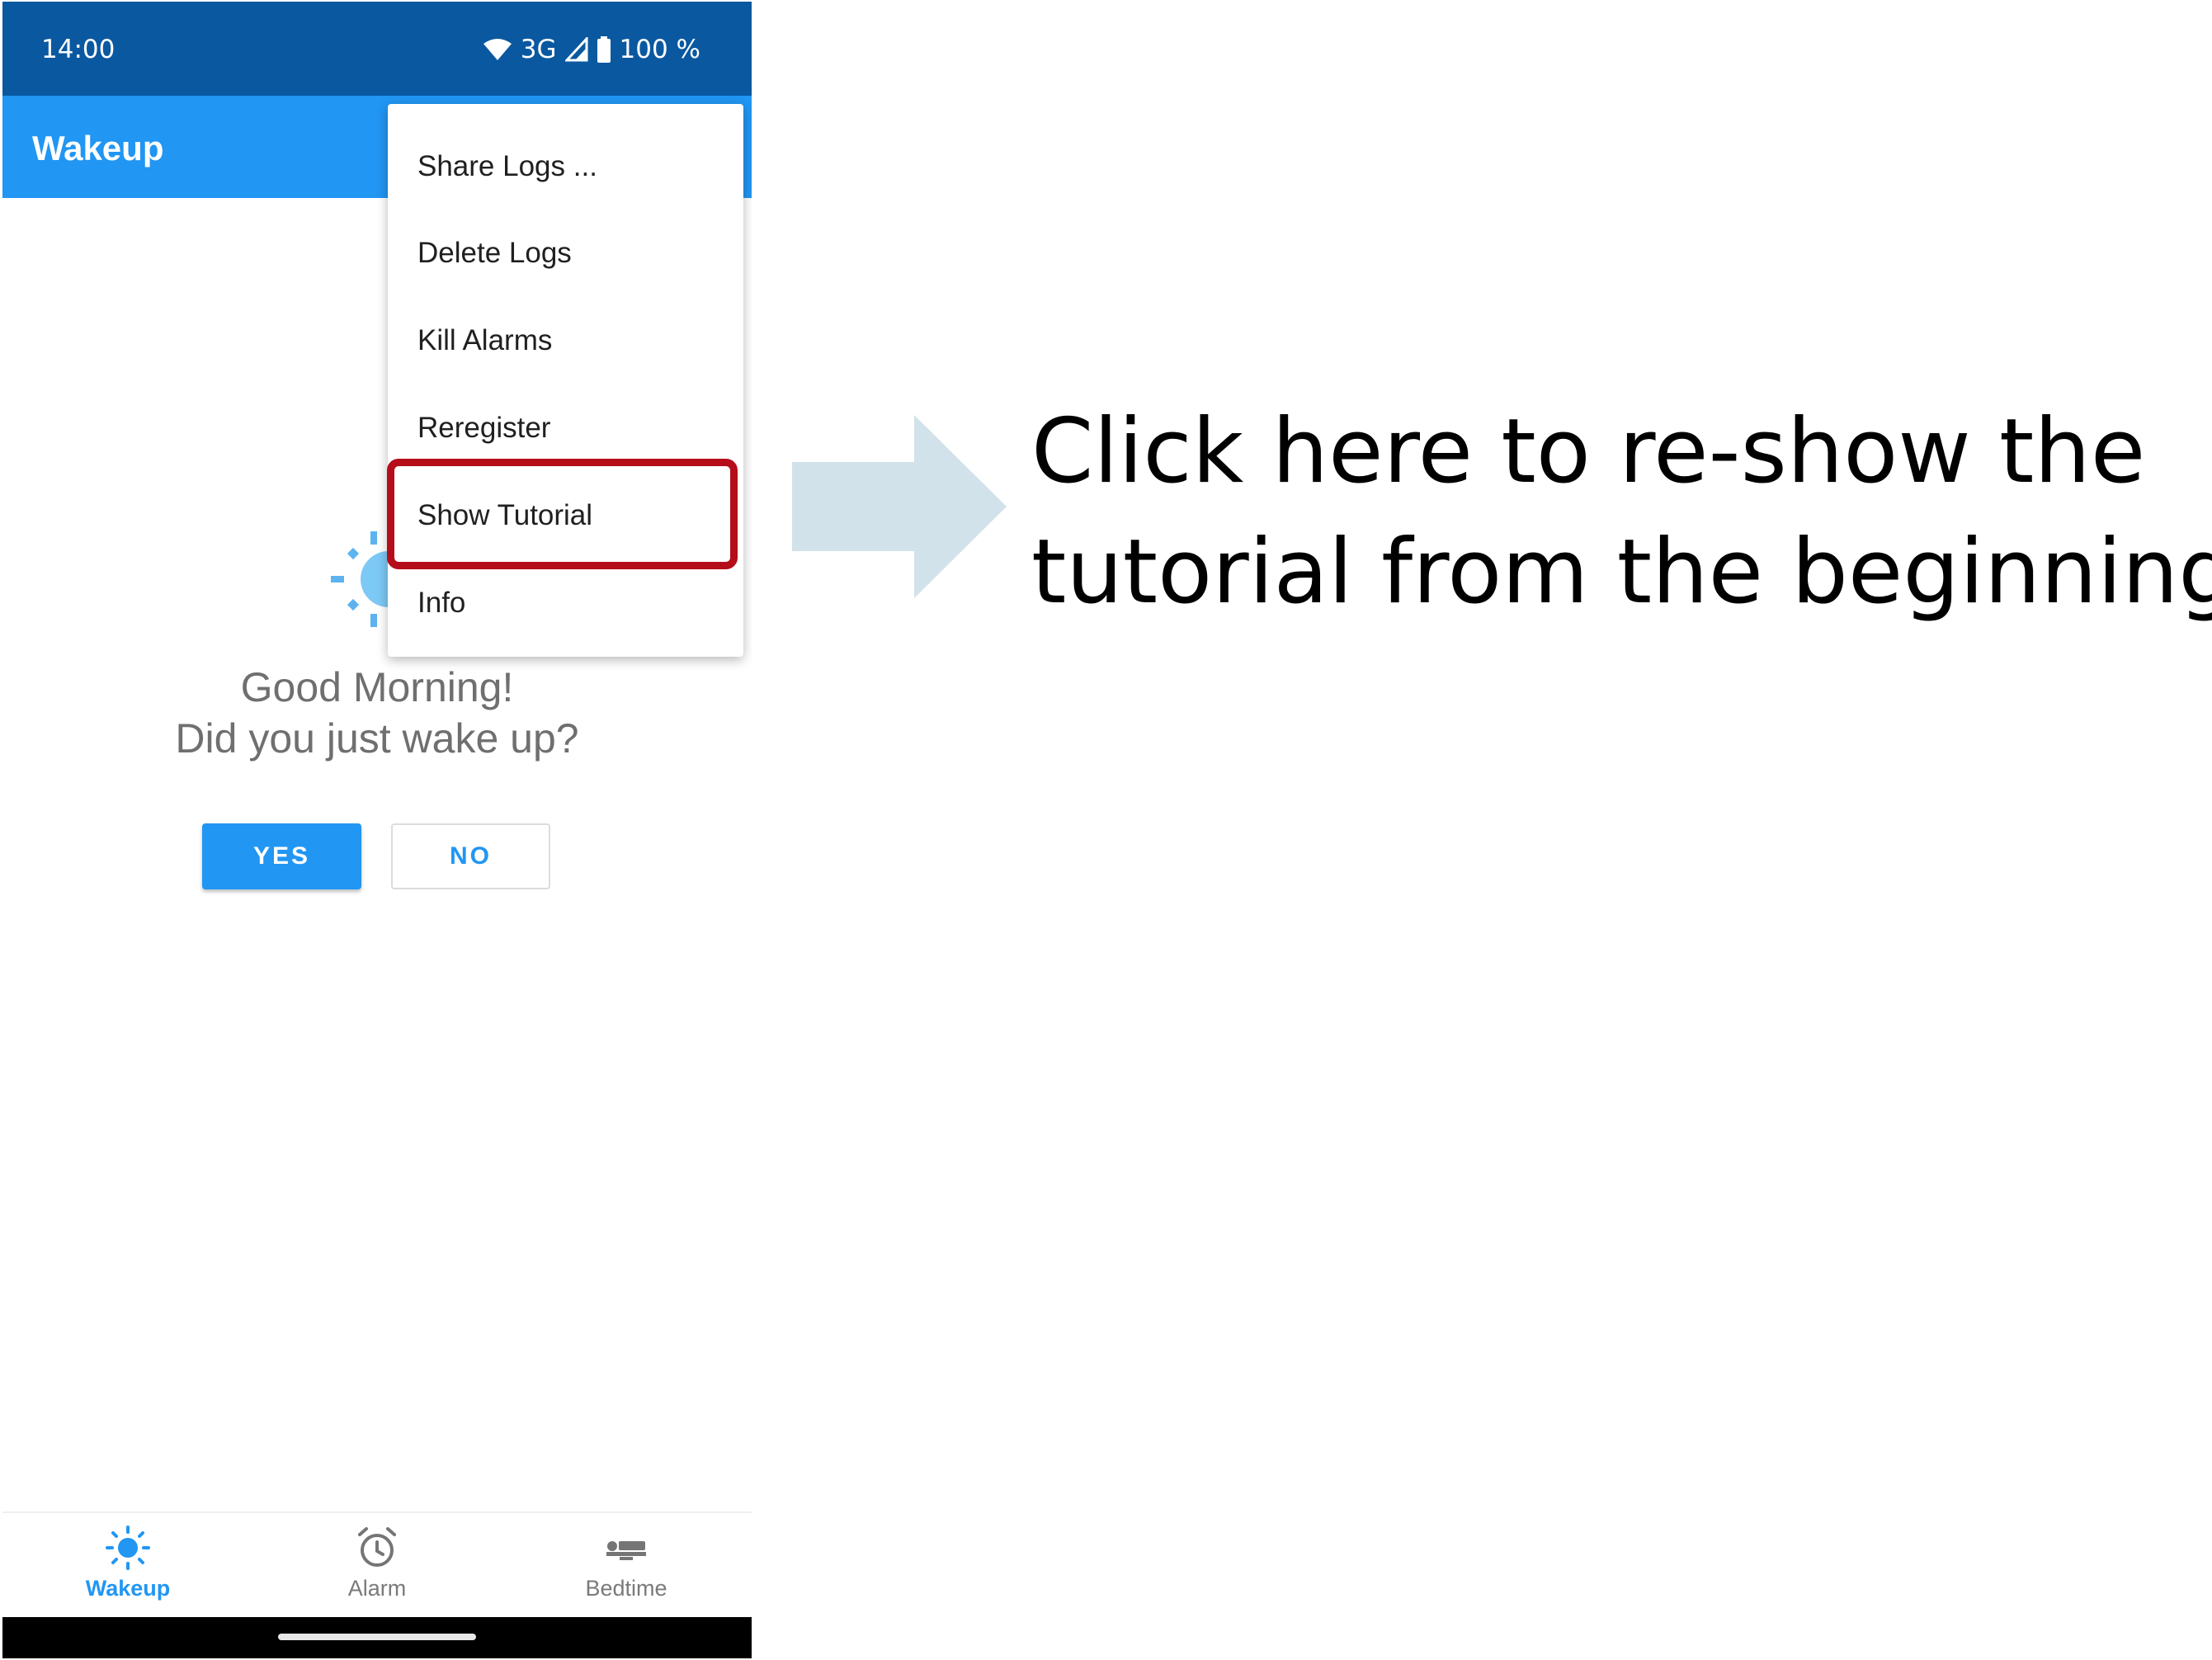 The height and width of the screenshot is (1660, 2212). What do you see at coordinates (626, 1588) in the screenshot?
I see `nav-label-bedtime: Bedtime` at bounding box center [626, 1588].